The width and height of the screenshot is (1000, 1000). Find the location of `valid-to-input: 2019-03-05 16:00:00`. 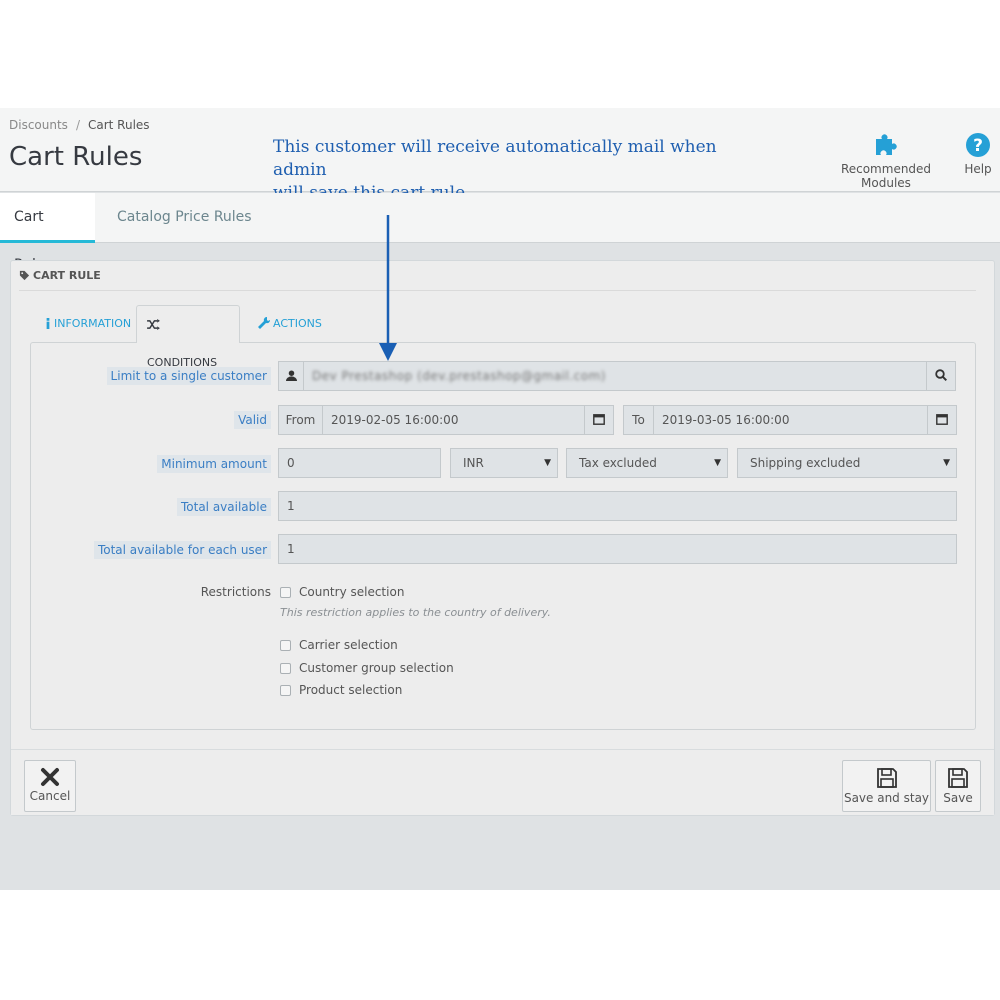

valid-to-input: 2019-03-05 16:00:00 is located at coordinates (790, 420).